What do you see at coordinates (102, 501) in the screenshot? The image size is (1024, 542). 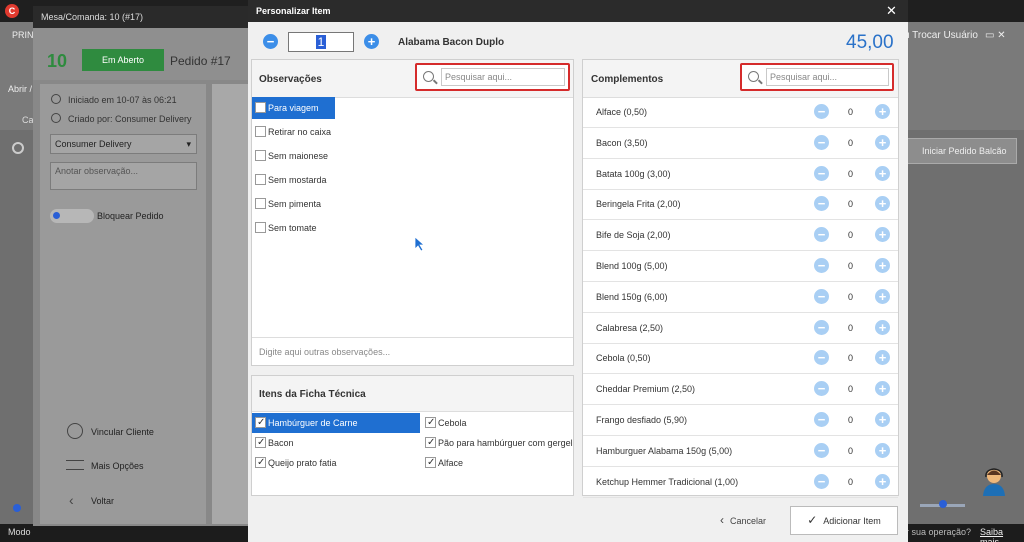 I see `voltar-button: Voltar` at bounding box center [102, 501].